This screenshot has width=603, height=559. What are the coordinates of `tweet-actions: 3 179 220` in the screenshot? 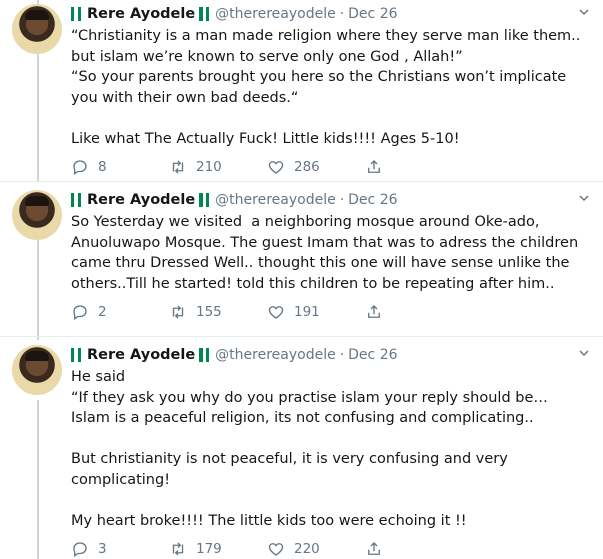 It's located at (331, 549).